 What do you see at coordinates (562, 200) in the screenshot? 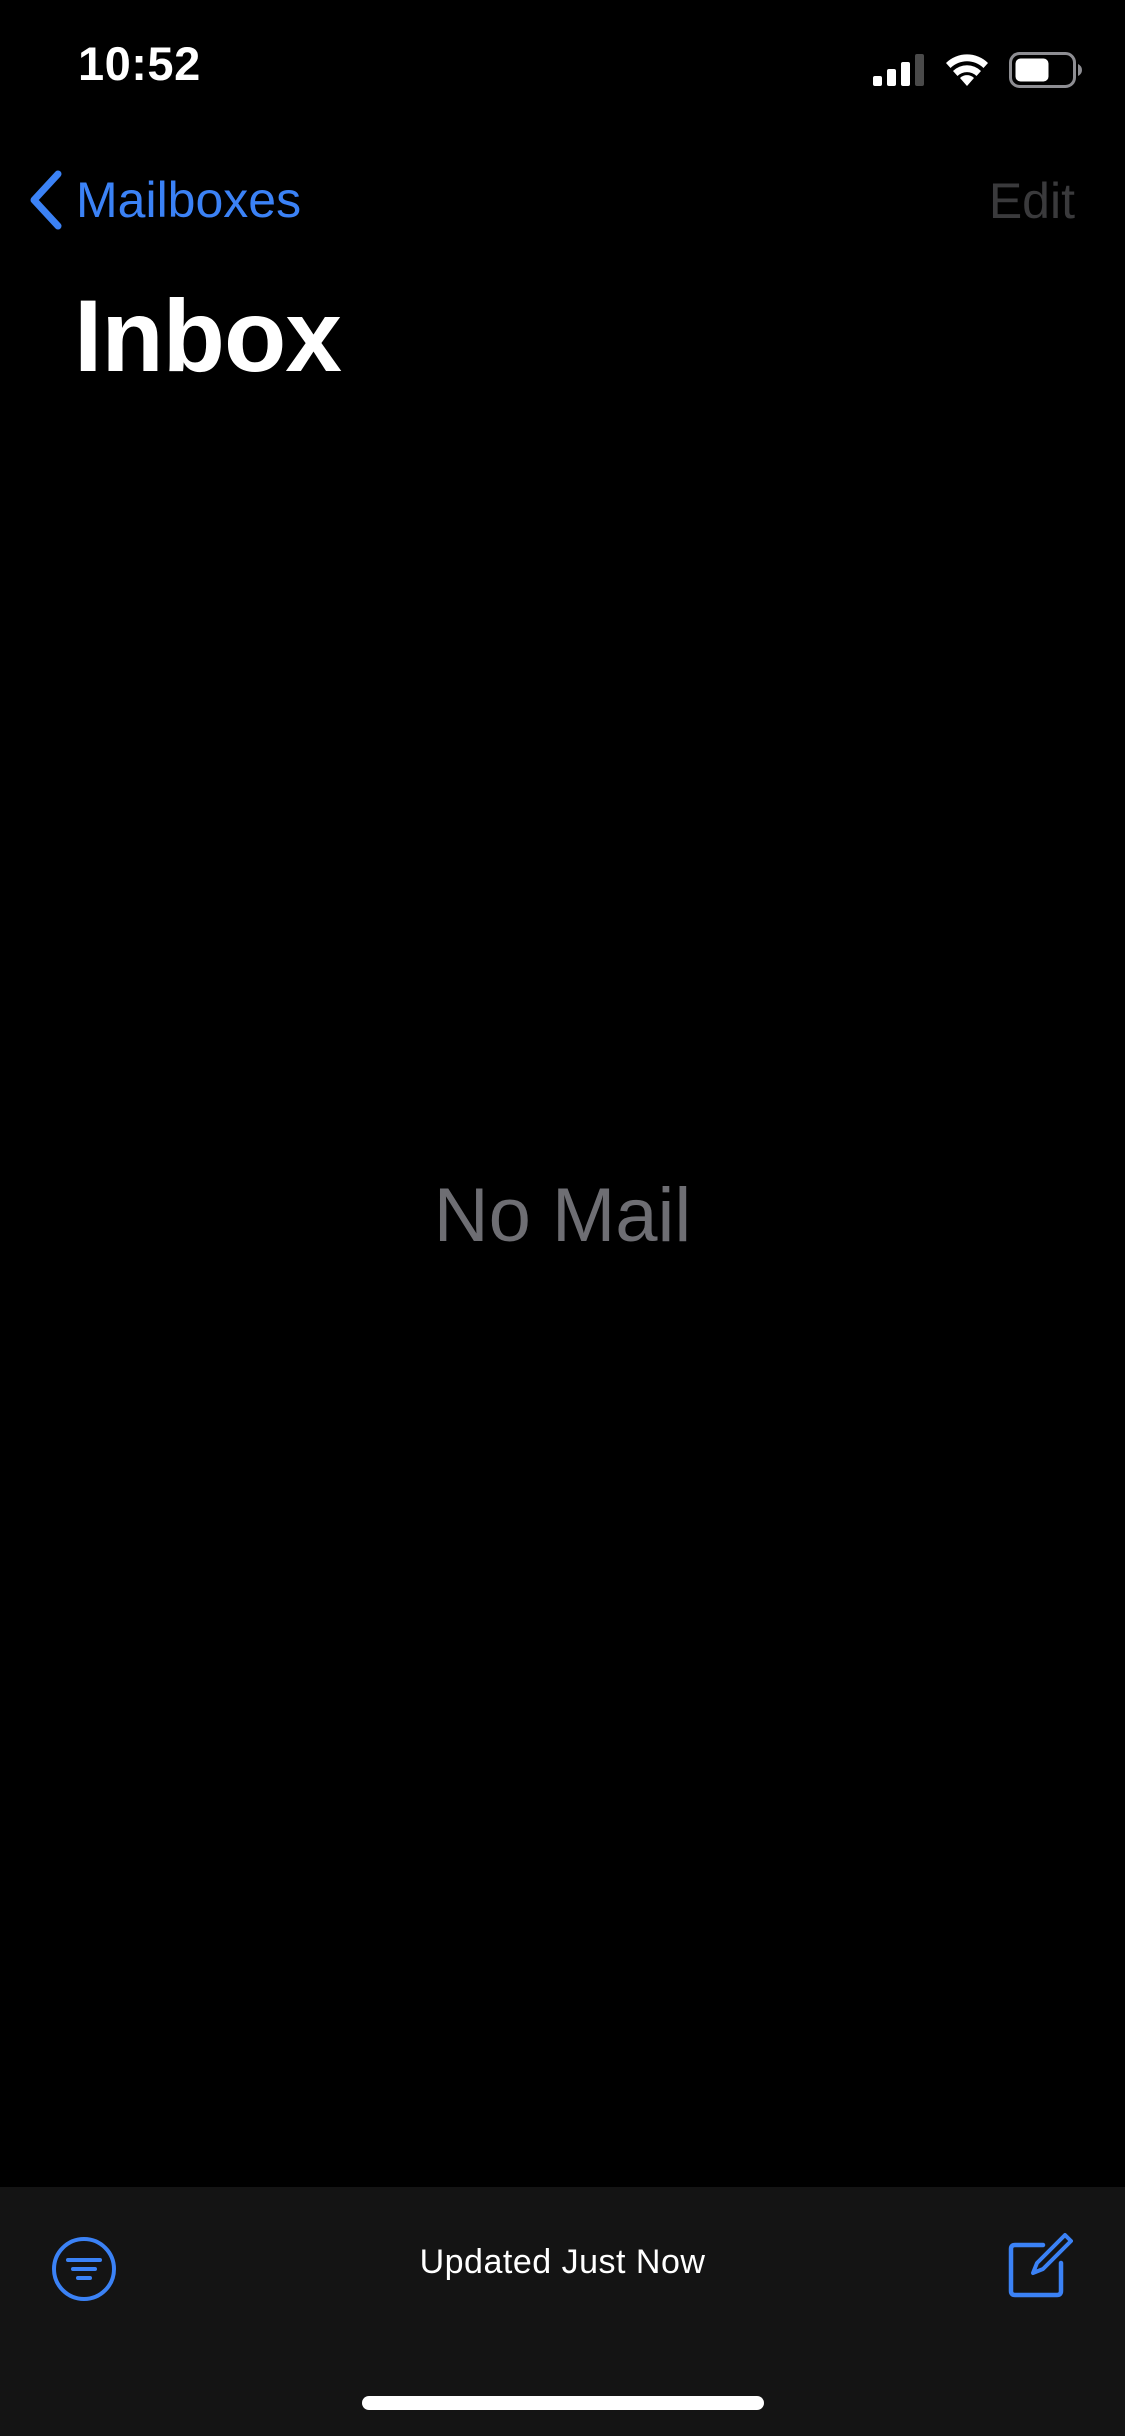
I see `navigation-bar: Mailboxes Edit` at bounding box center [562, 200].